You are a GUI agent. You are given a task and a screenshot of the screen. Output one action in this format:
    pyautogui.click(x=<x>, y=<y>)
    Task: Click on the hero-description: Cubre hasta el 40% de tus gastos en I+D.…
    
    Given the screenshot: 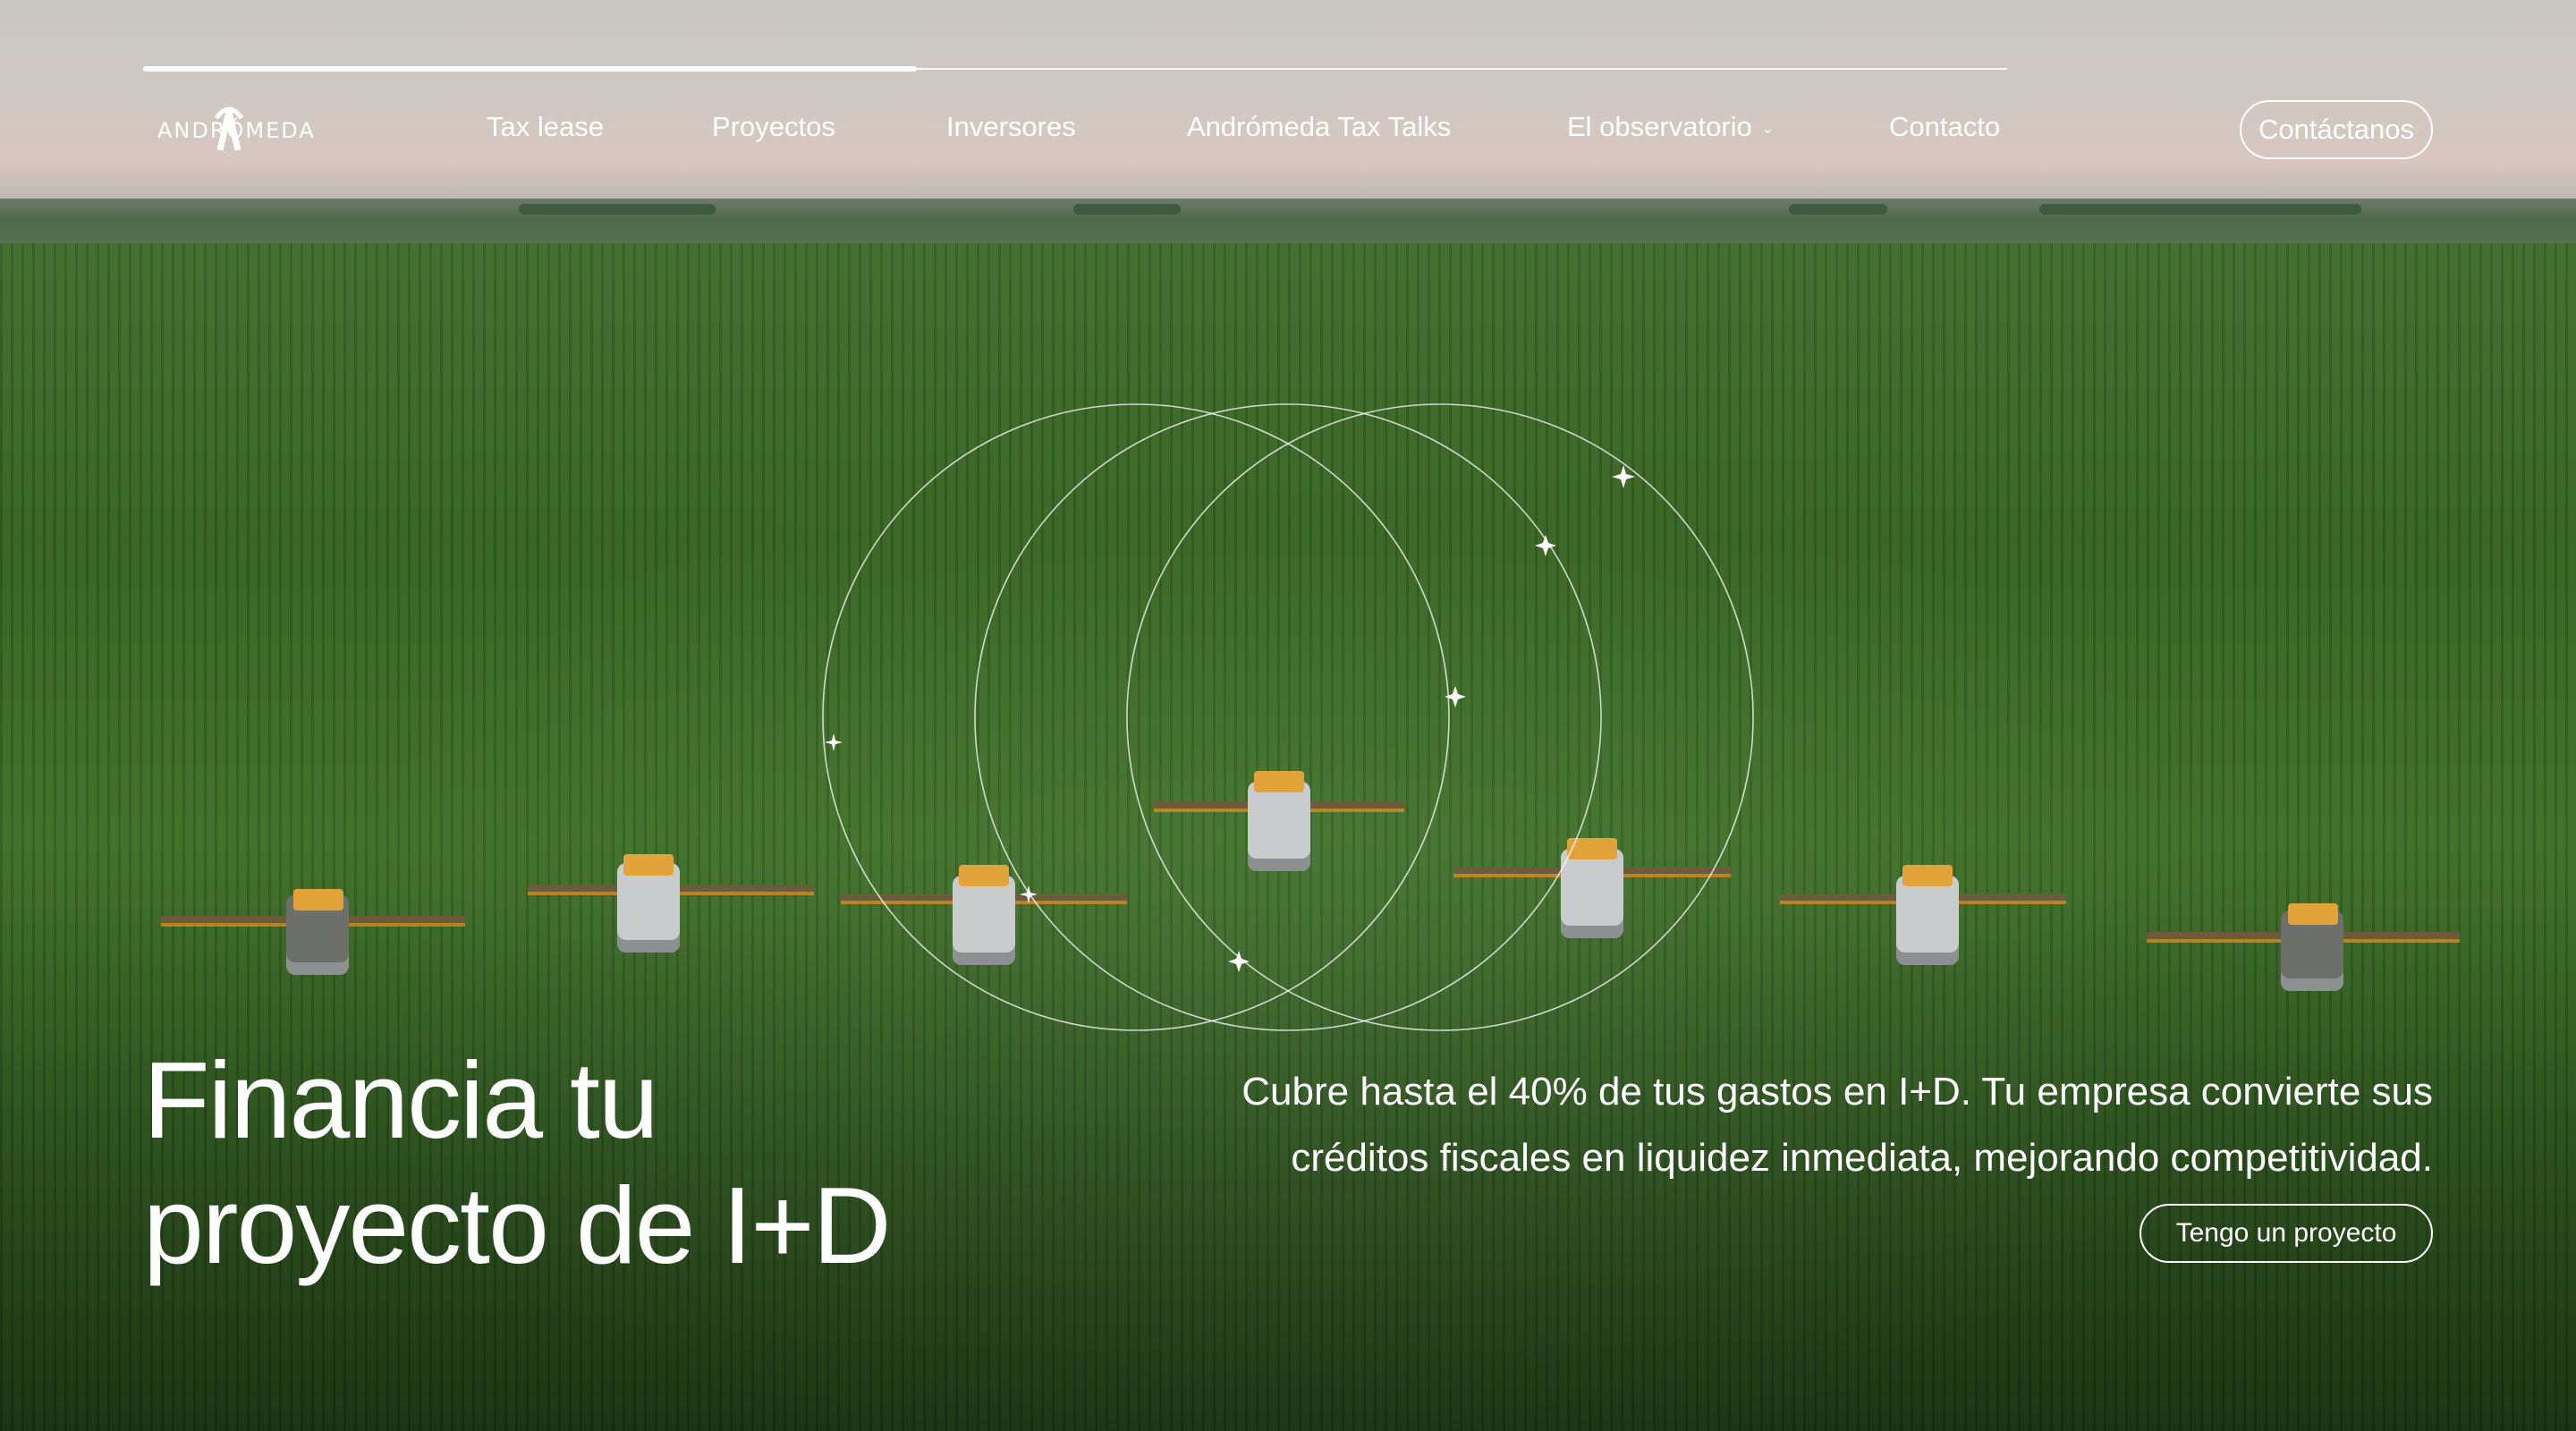 What is the action you would take?
    pyautogui.click(x=1780, y=1125)
    